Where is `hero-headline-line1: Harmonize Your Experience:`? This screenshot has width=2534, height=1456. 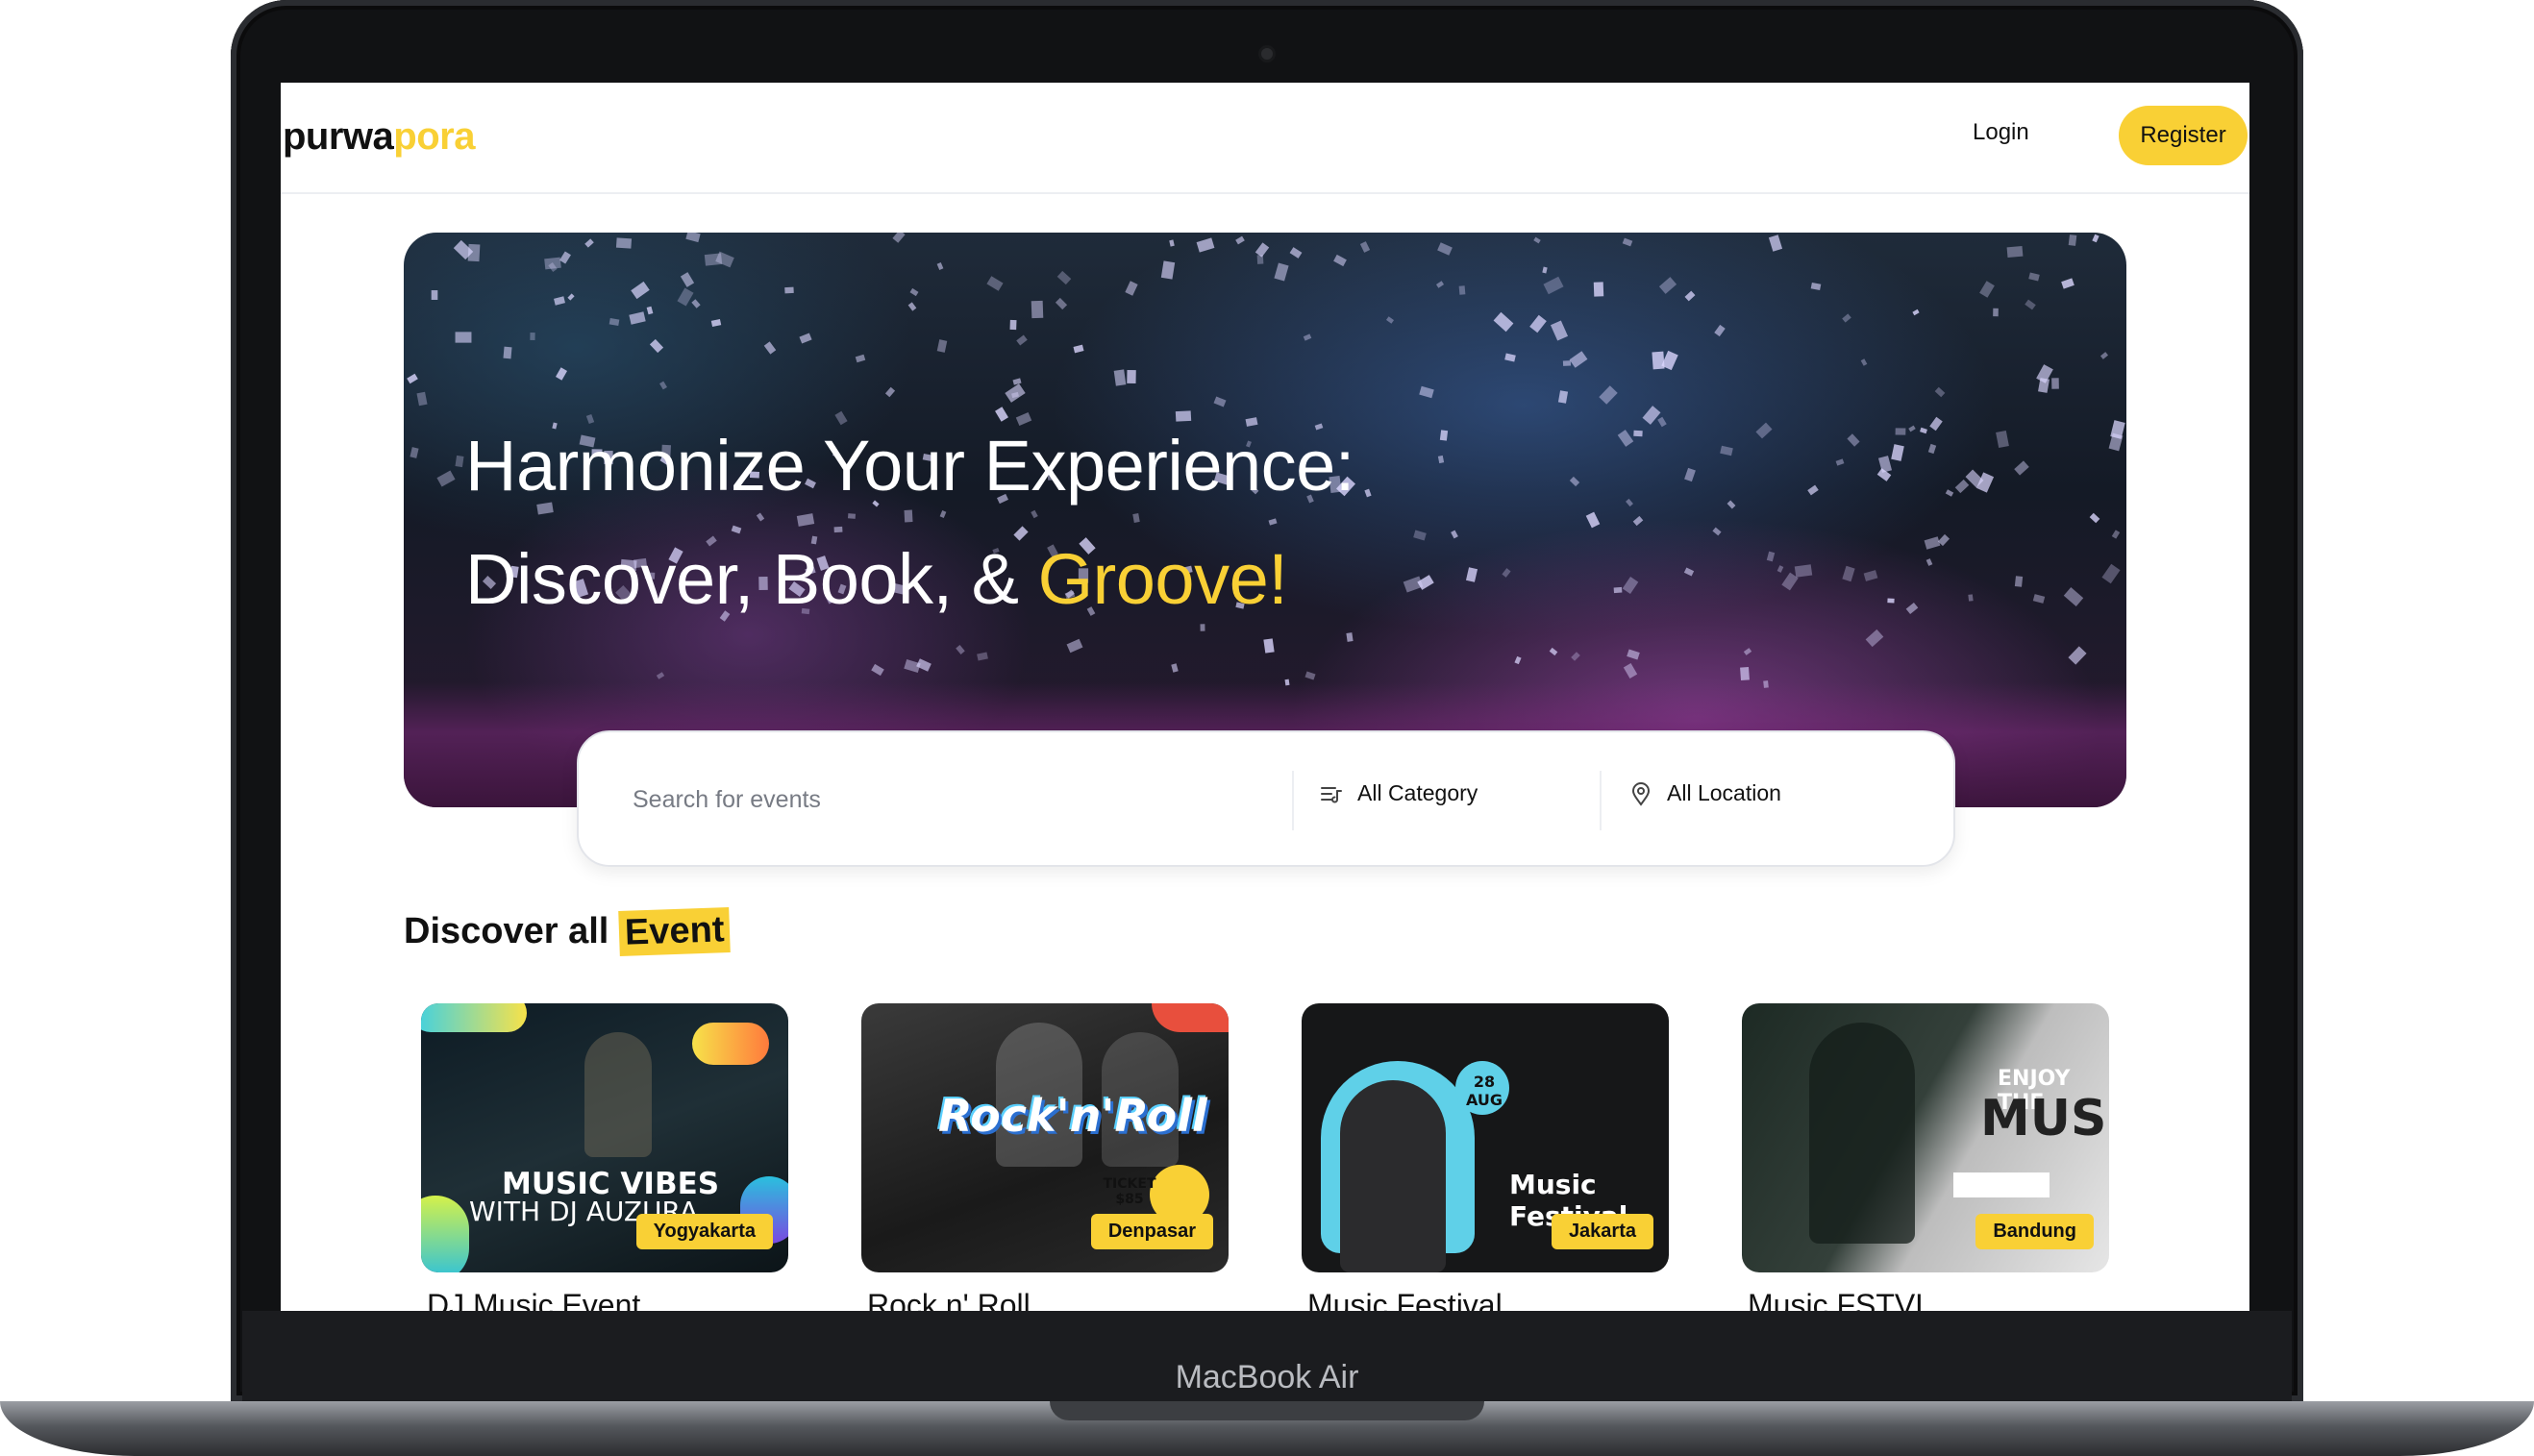
hero-headline-line1: Harmonize Your Experience: is located at coordinates (910, 466).